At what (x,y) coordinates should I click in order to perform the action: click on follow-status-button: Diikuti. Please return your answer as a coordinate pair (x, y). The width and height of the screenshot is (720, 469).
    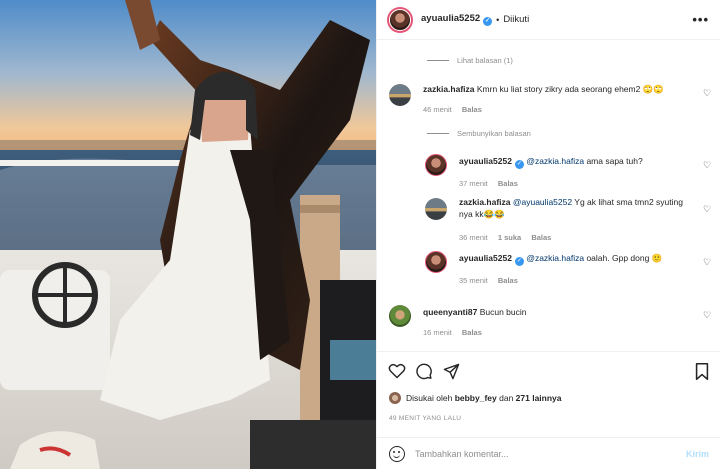
    Looking at the image, I should click on (516, 19).